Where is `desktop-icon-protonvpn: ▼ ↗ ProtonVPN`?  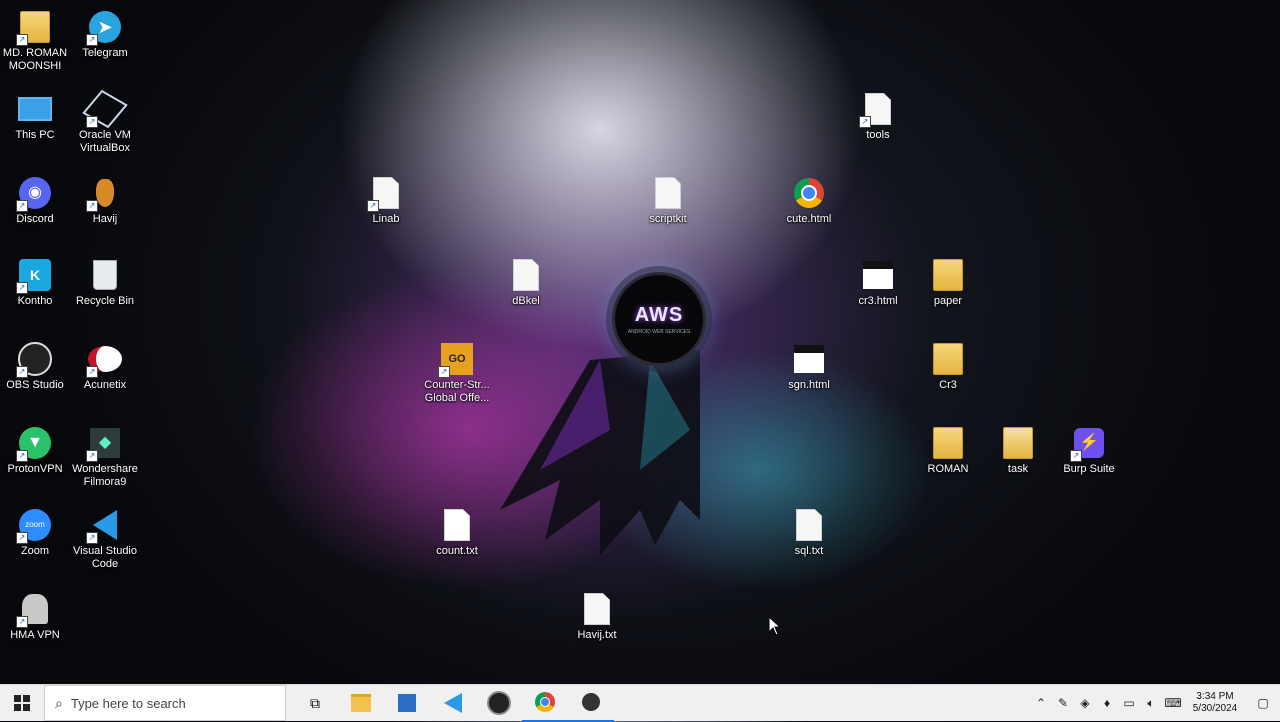
desktop-icon-protonvpn: ▼ ↗ ProtonVPN is located at coordinates (35, 451).